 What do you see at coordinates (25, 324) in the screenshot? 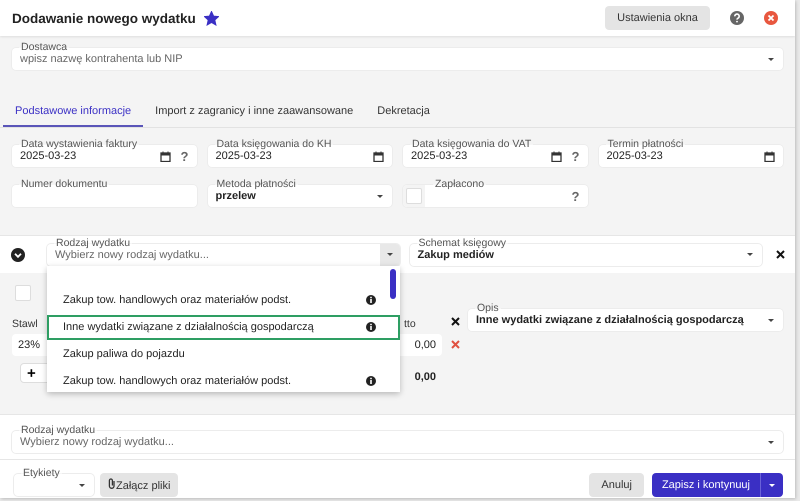
I see `column-label: Stawl` at bounding box center [25, 324].